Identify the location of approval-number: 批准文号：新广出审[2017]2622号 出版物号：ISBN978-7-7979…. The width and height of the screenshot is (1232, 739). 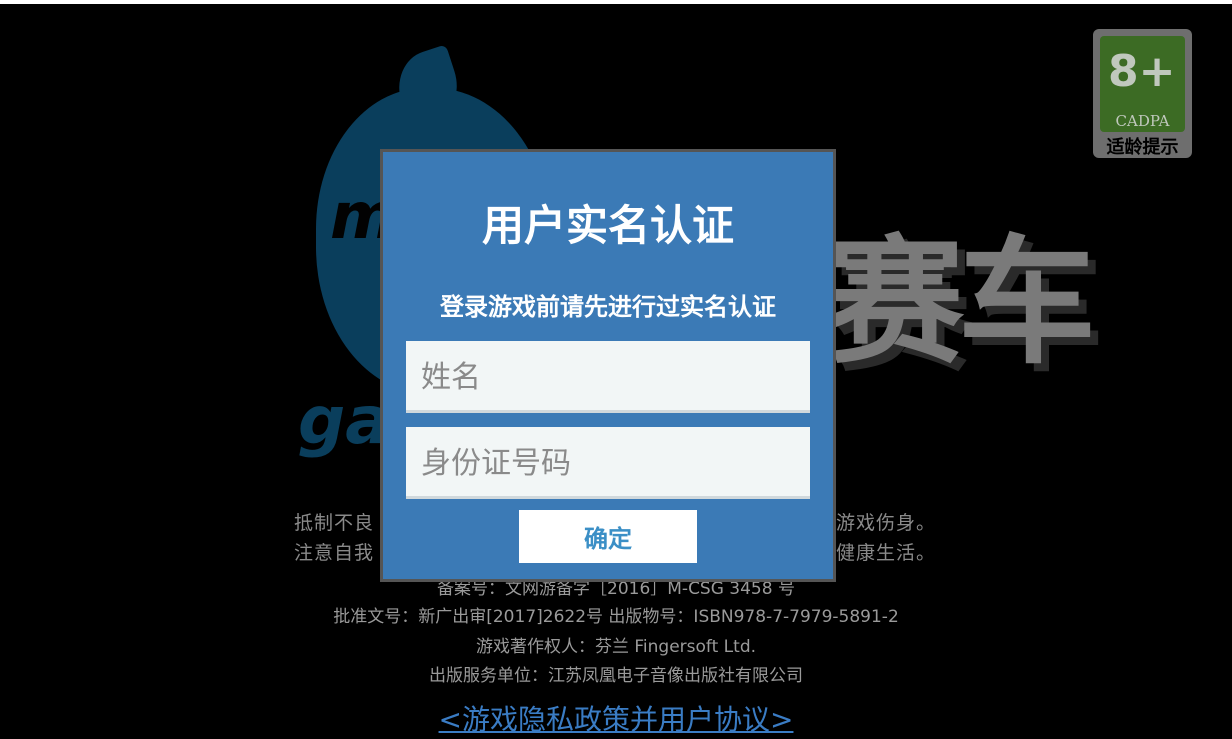
(616, 617).